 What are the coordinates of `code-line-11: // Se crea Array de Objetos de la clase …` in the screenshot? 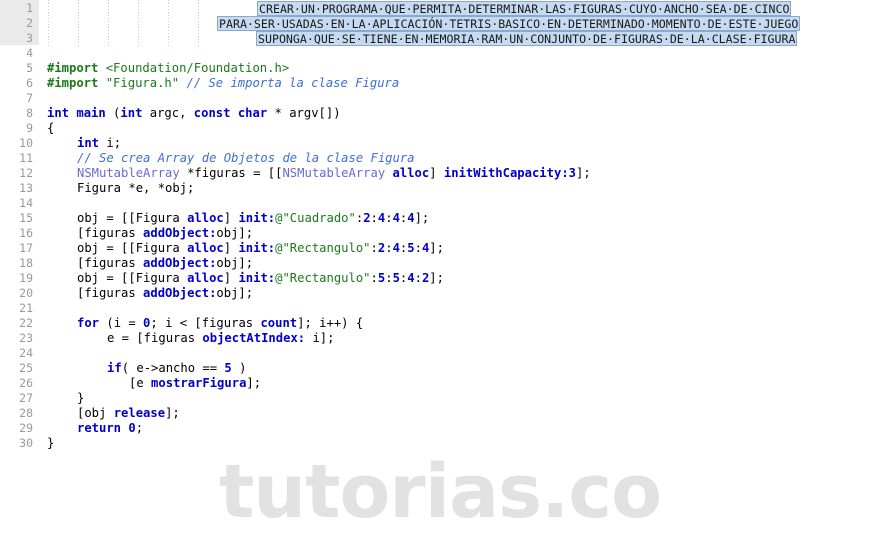 It's located at (246, 158).